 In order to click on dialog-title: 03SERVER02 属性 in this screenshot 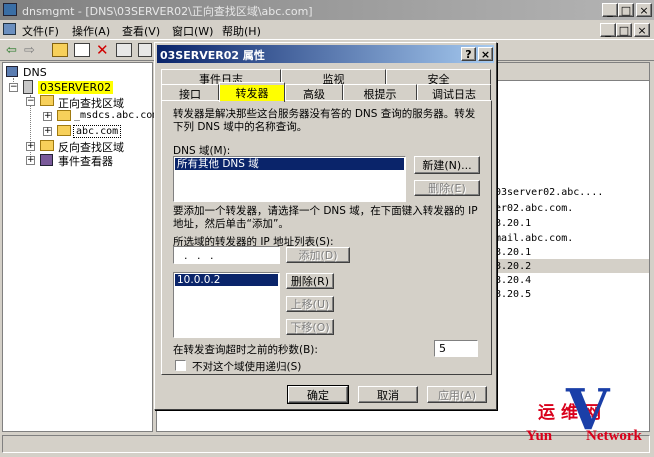, I will do `click(212, 55)`.